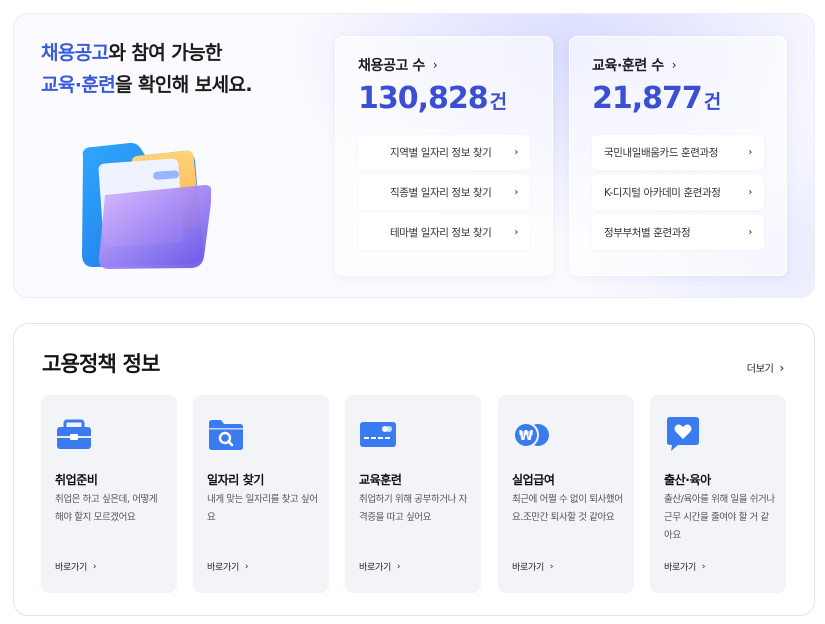 This screenshot has height=624, width=825. I want to click on job-postings-number: 130,828, so click(423, 98).